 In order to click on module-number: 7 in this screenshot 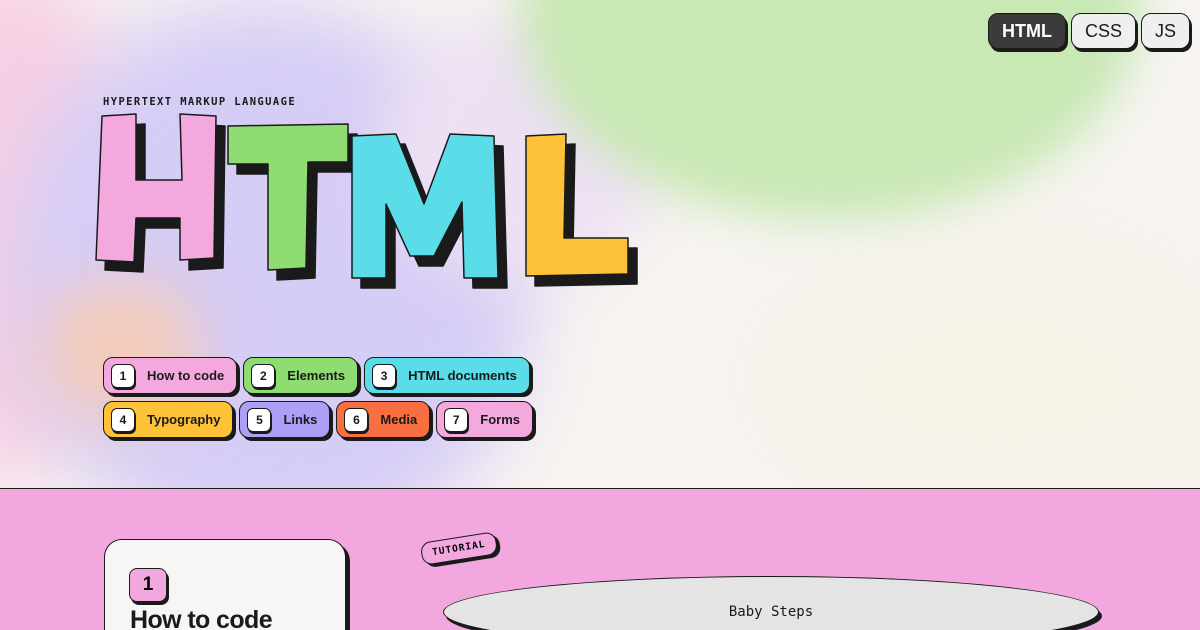, I will do `click(456, 419)`.